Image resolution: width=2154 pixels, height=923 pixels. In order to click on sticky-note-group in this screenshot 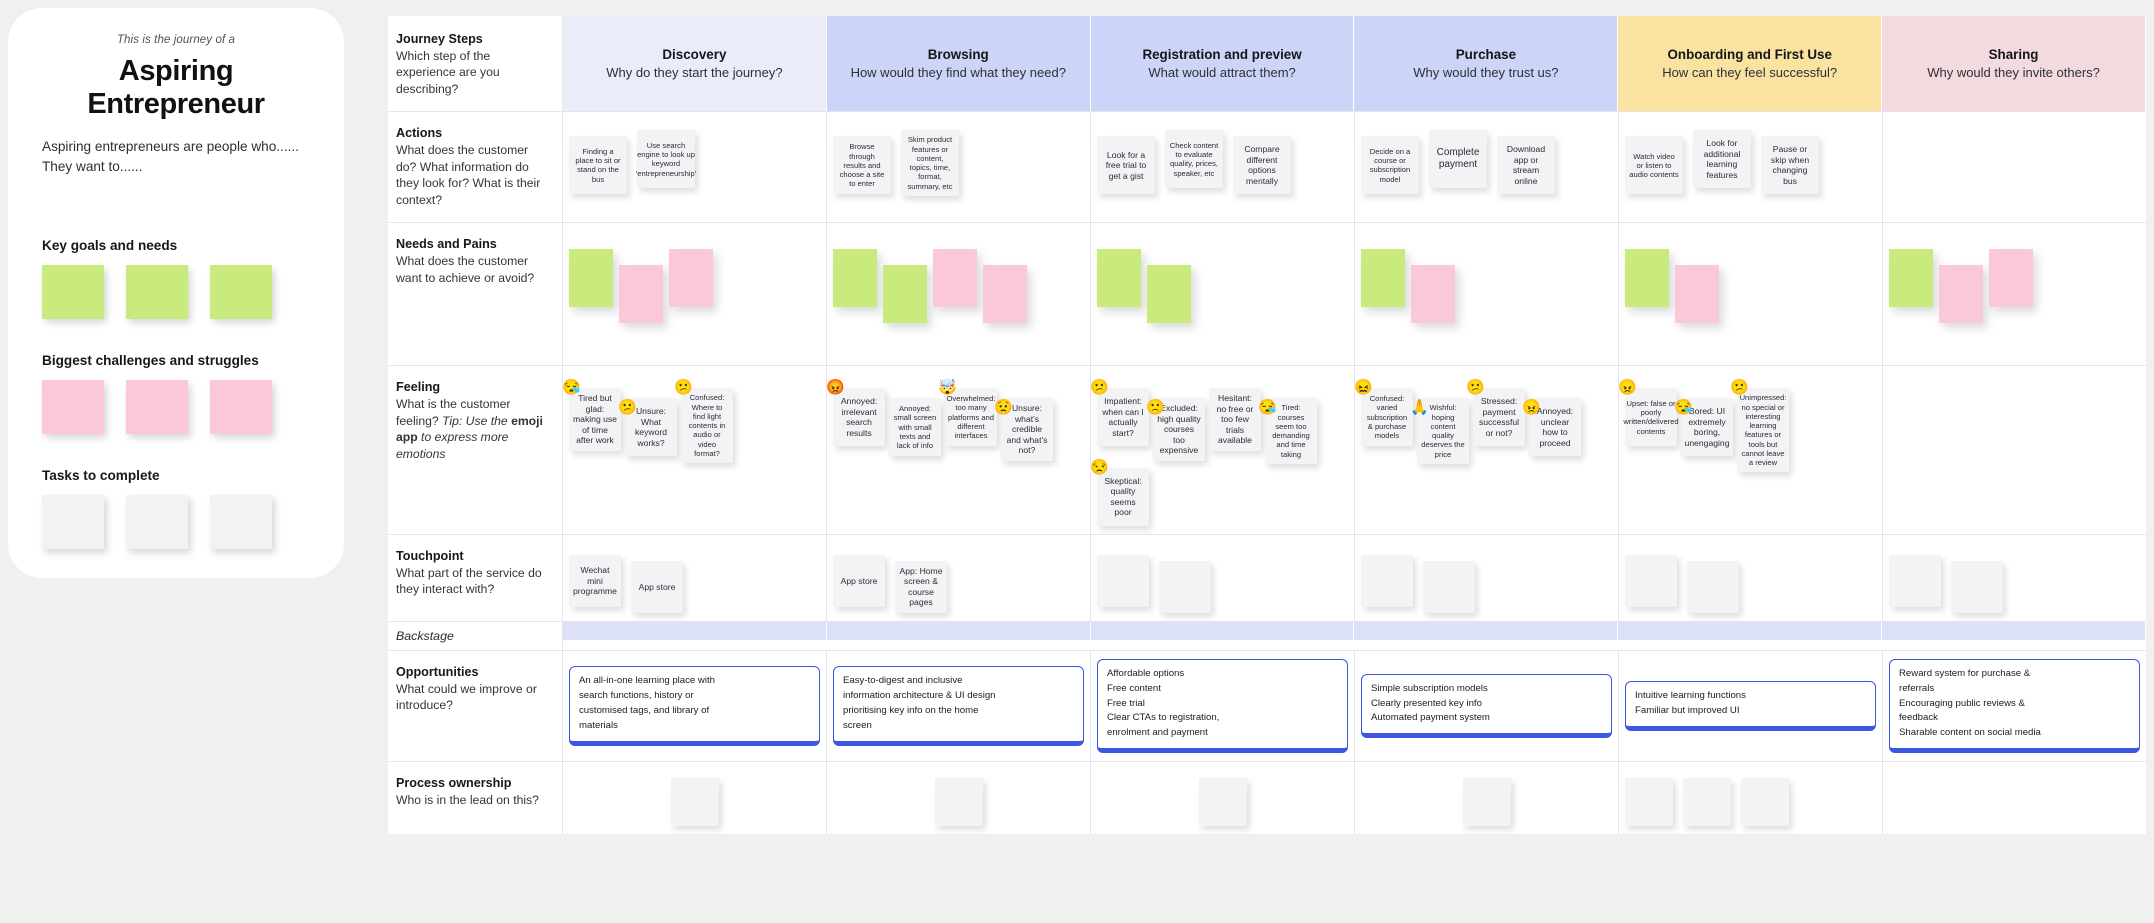, I will do `click(1750, 583)`.